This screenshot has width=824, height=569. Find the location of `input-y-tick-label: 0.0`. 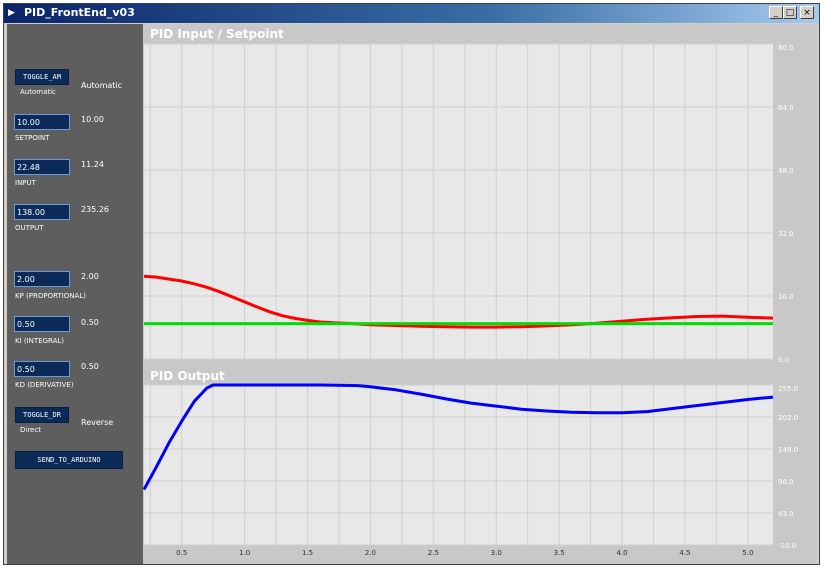

input-y-tick-label: 0.0 is located at coordinates (783, 360).